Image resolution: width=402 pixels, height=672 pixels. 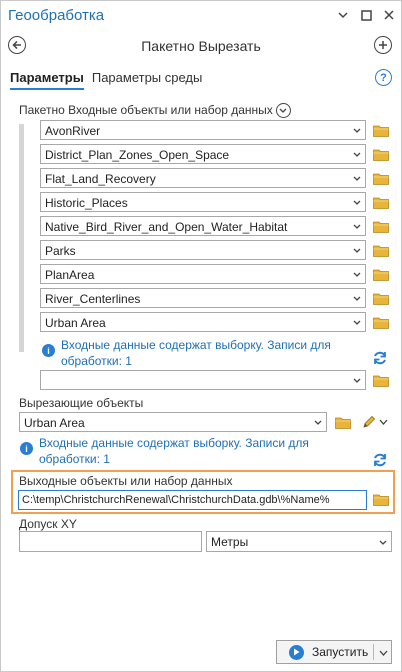 I want to click on pencil-icon, so click(x=369, y=422).